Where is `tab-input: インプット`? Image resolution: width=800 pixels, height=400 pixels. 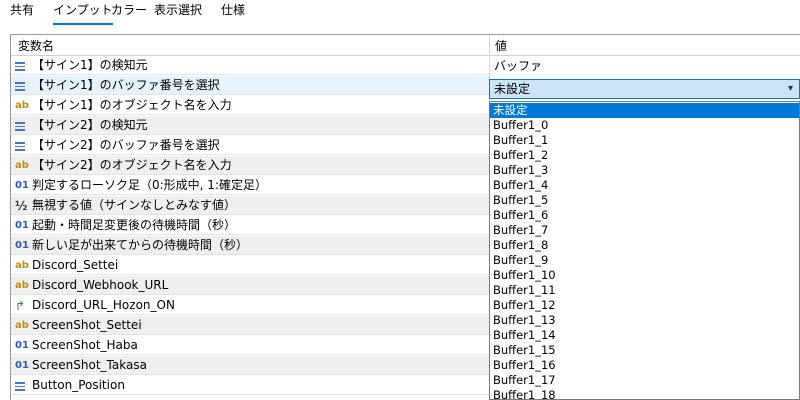
tab-input: インプット is located at coordinates (83, 14).